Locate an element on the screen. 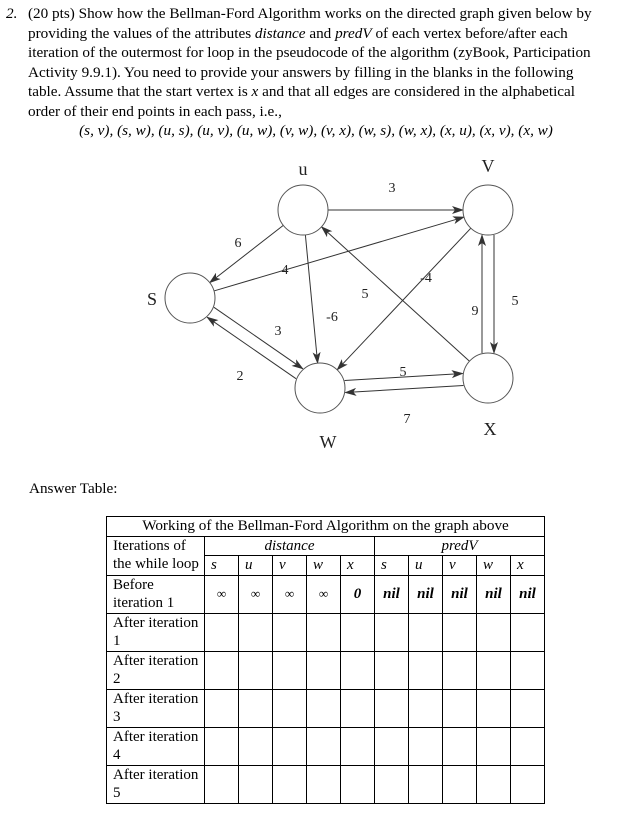 The width and height of the screenshot is (632, 819). question-number: 2. is located at coordinates (12, 13).